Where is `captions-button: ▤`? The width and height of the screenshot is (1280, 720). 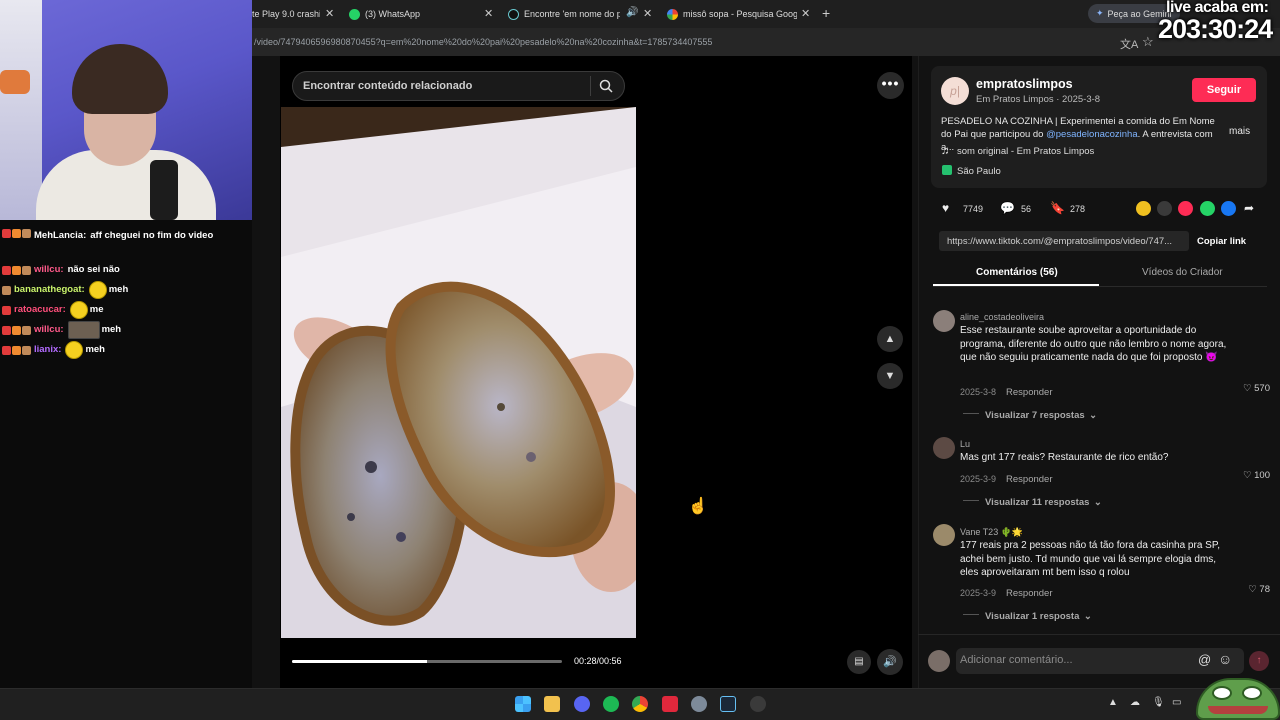
captions-button: ▤ is located at coordinates (859, 662).